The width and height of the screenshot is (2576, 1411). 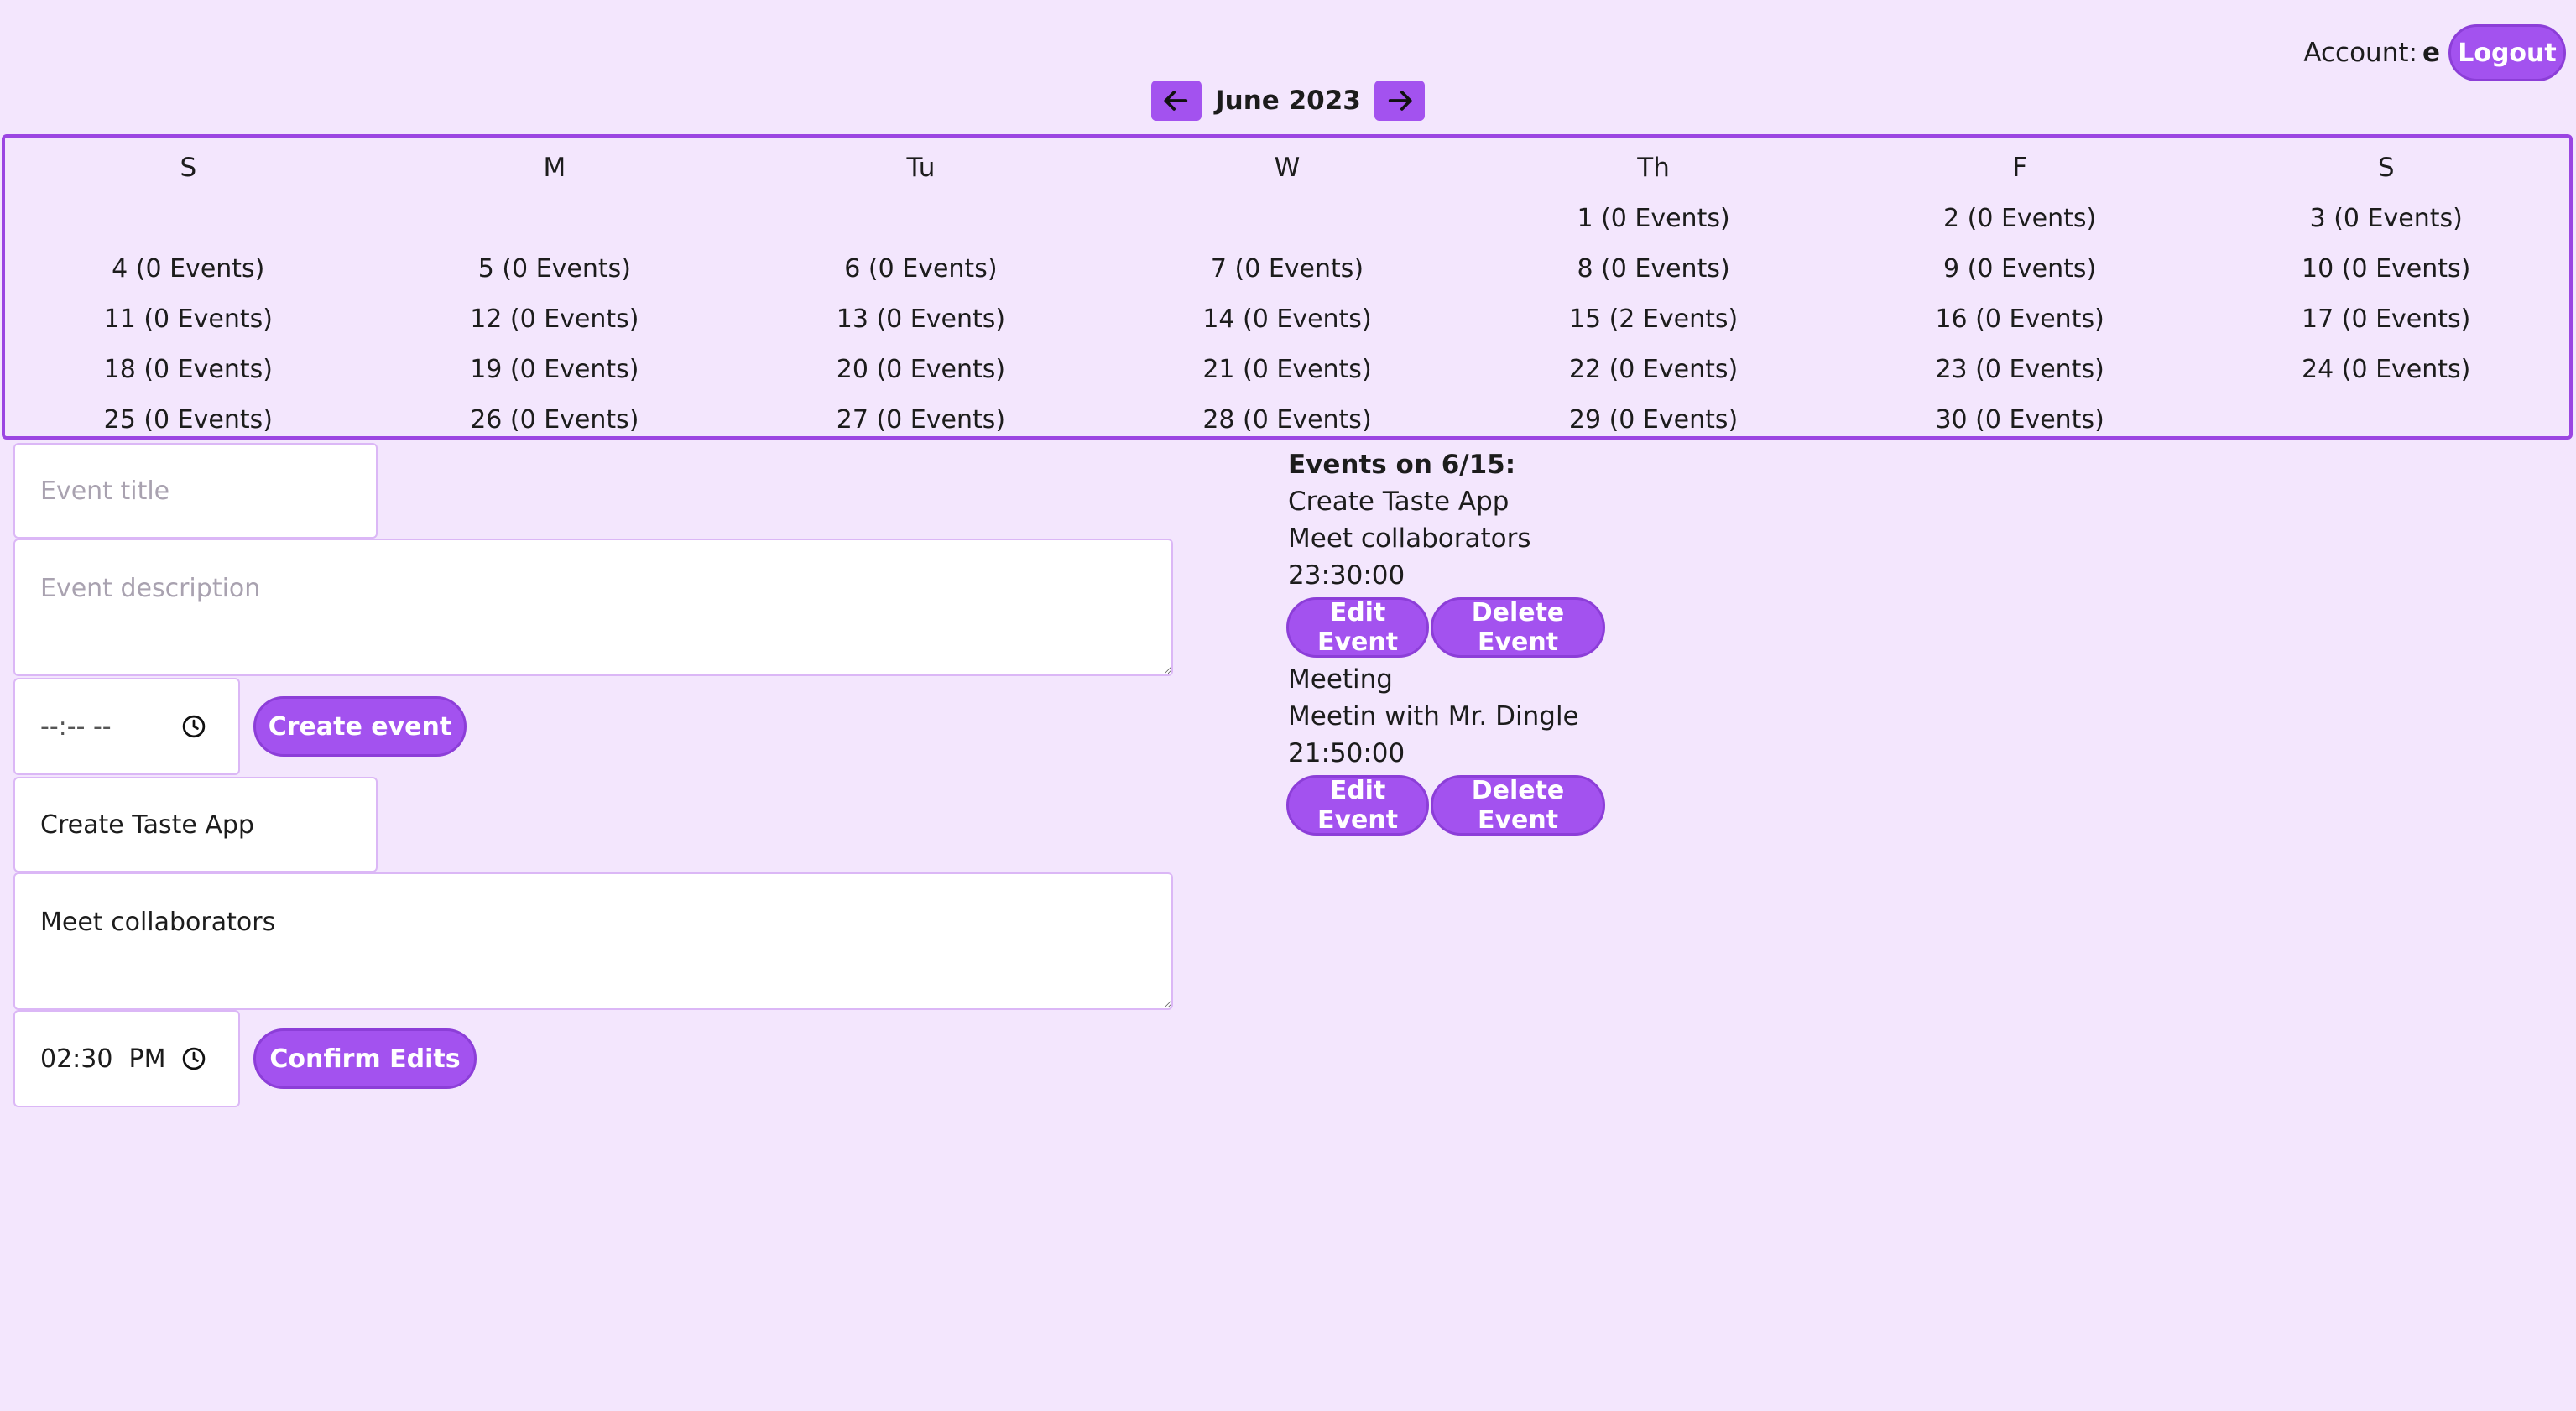 What do you see at coordinates (2360, 53) in the screenshot?
I see `account-label: Account:` at bounding box center [2360, 53].